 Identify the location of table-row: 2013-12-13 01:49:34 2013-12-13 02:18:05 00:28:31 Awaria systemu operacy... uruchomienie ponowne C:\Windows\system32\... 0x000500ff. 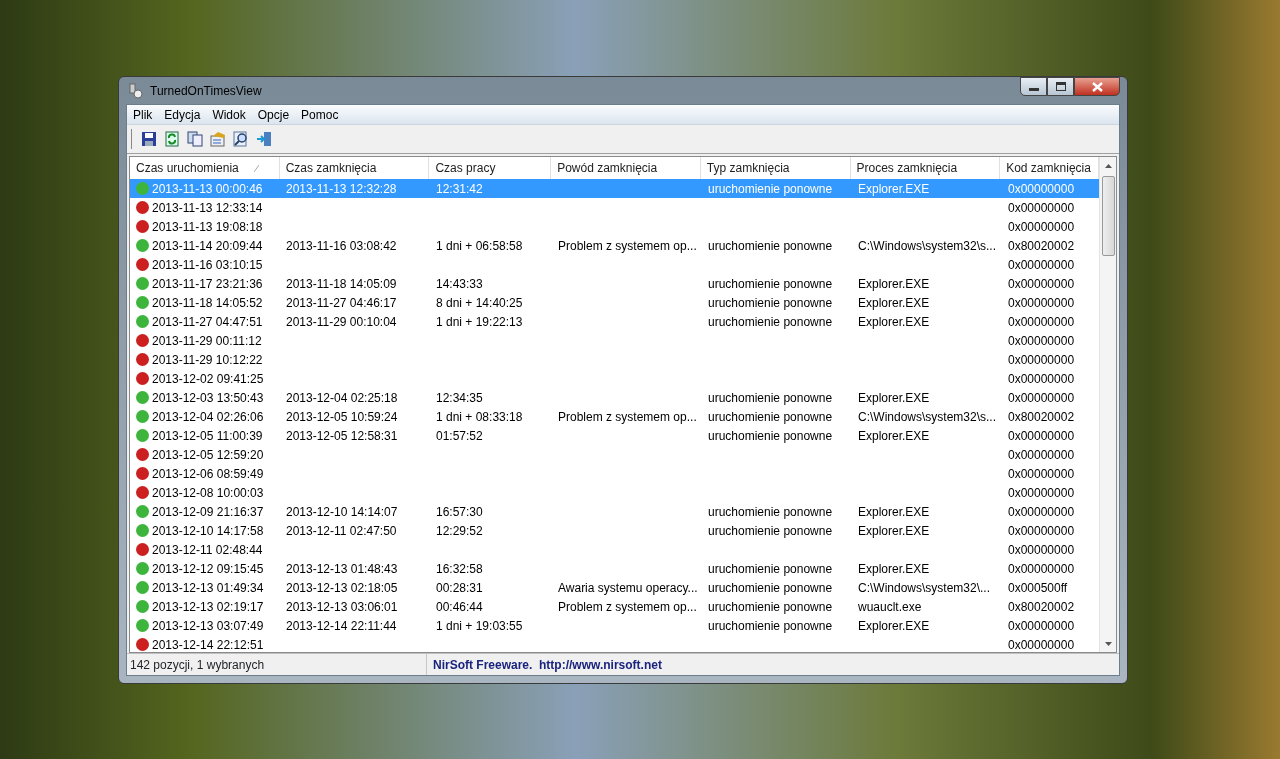
(614, 587).